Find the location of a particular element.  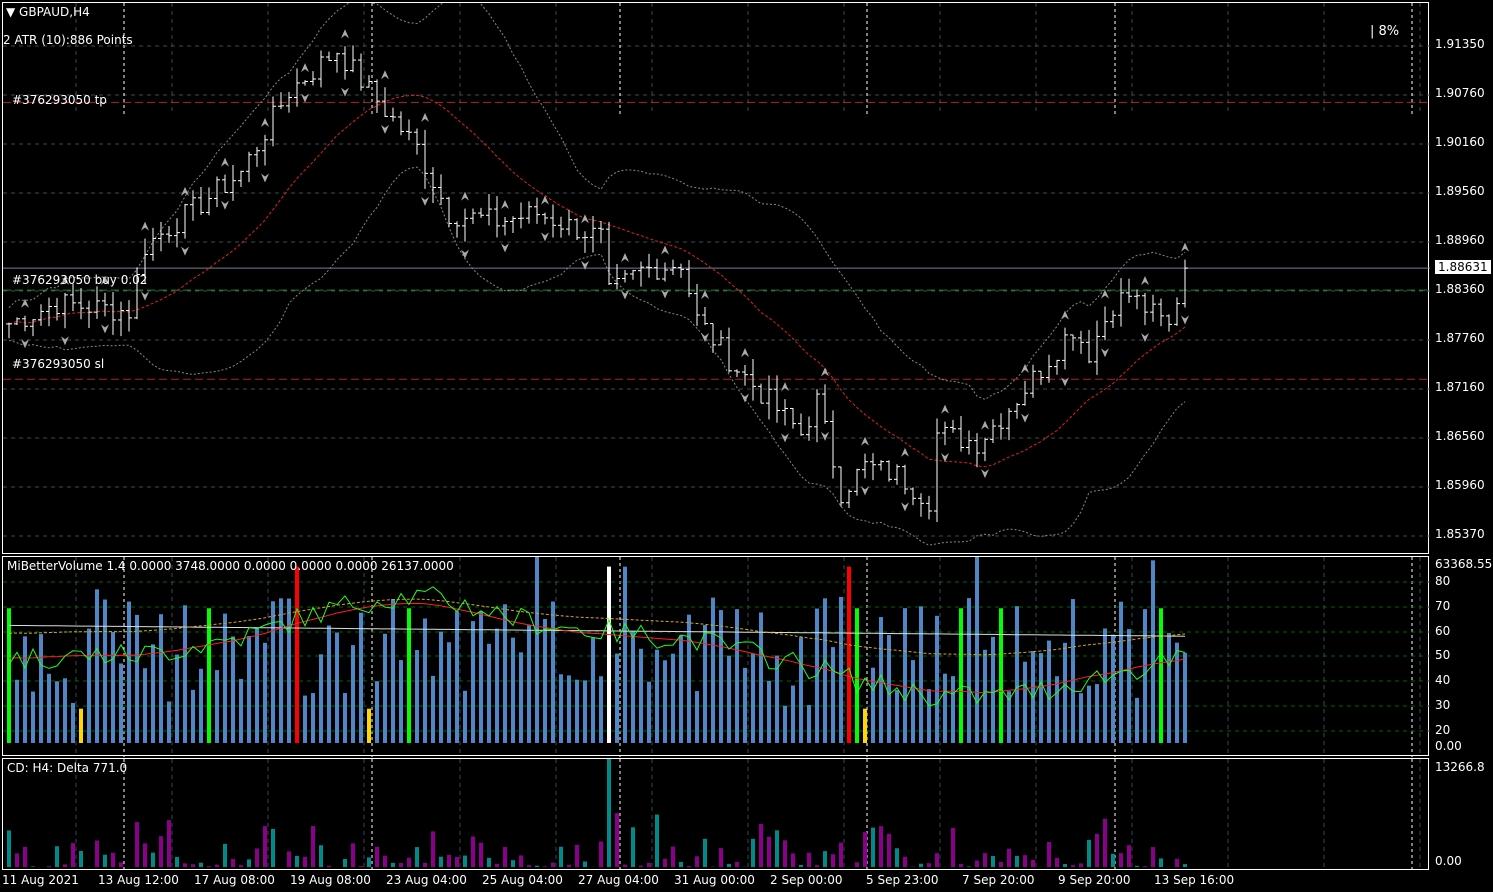

price-tick: 1.91350 is located at coordinates (1460, 44).